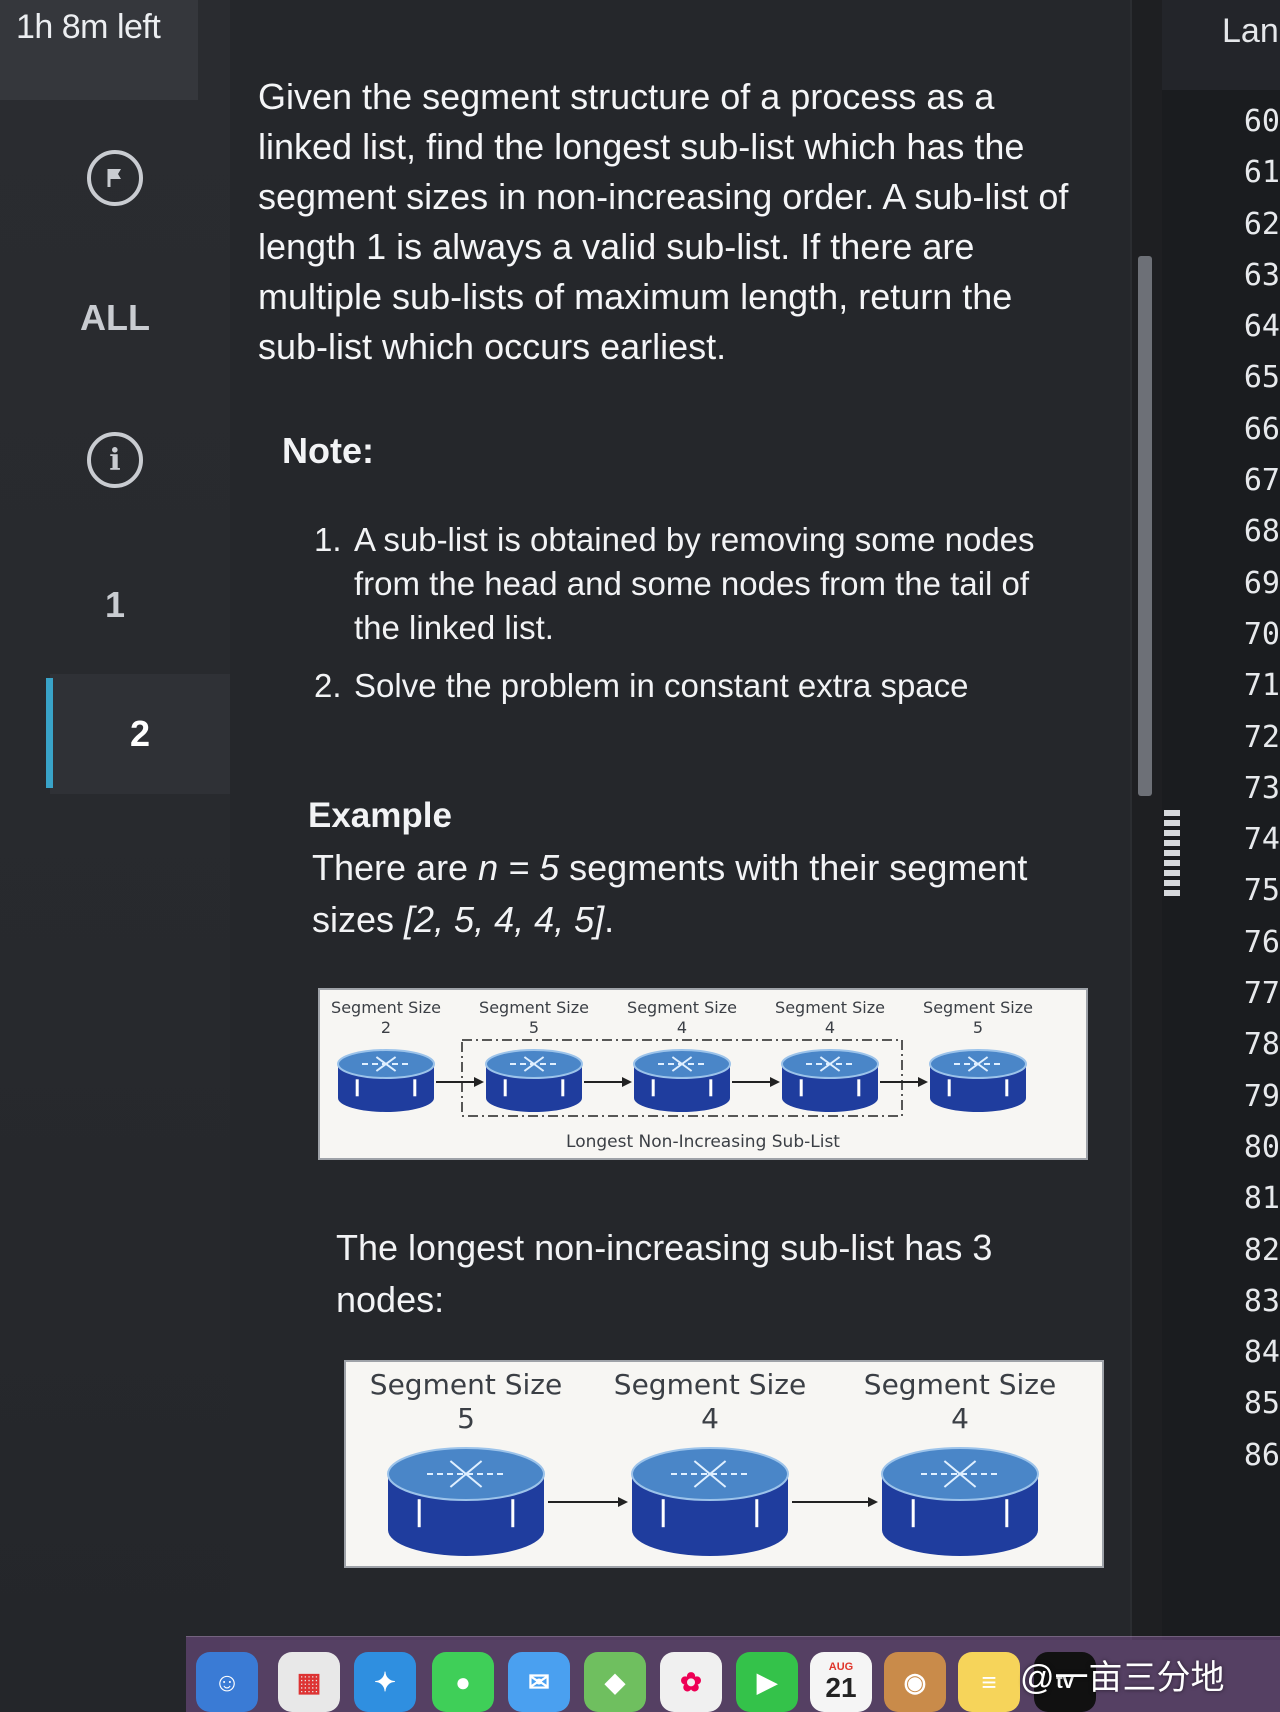  I want to click on line-number: 68, so click(1261, 532).